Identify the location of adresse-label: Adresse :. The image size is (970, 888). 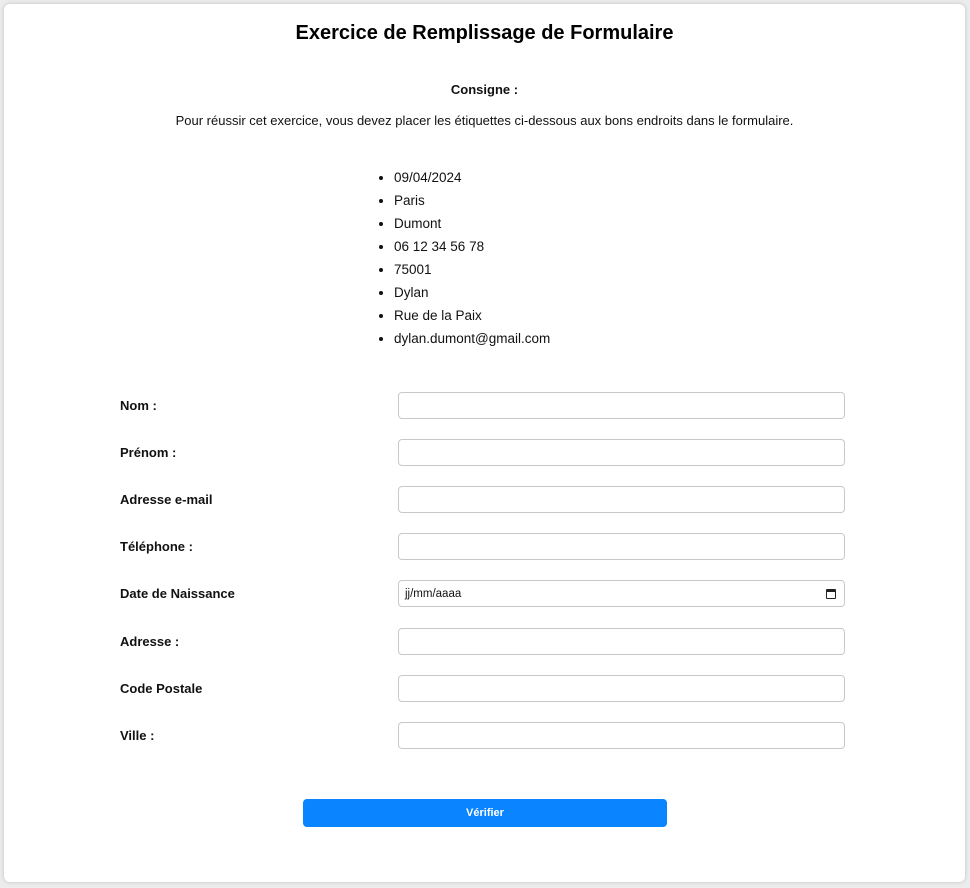
(150, 641).